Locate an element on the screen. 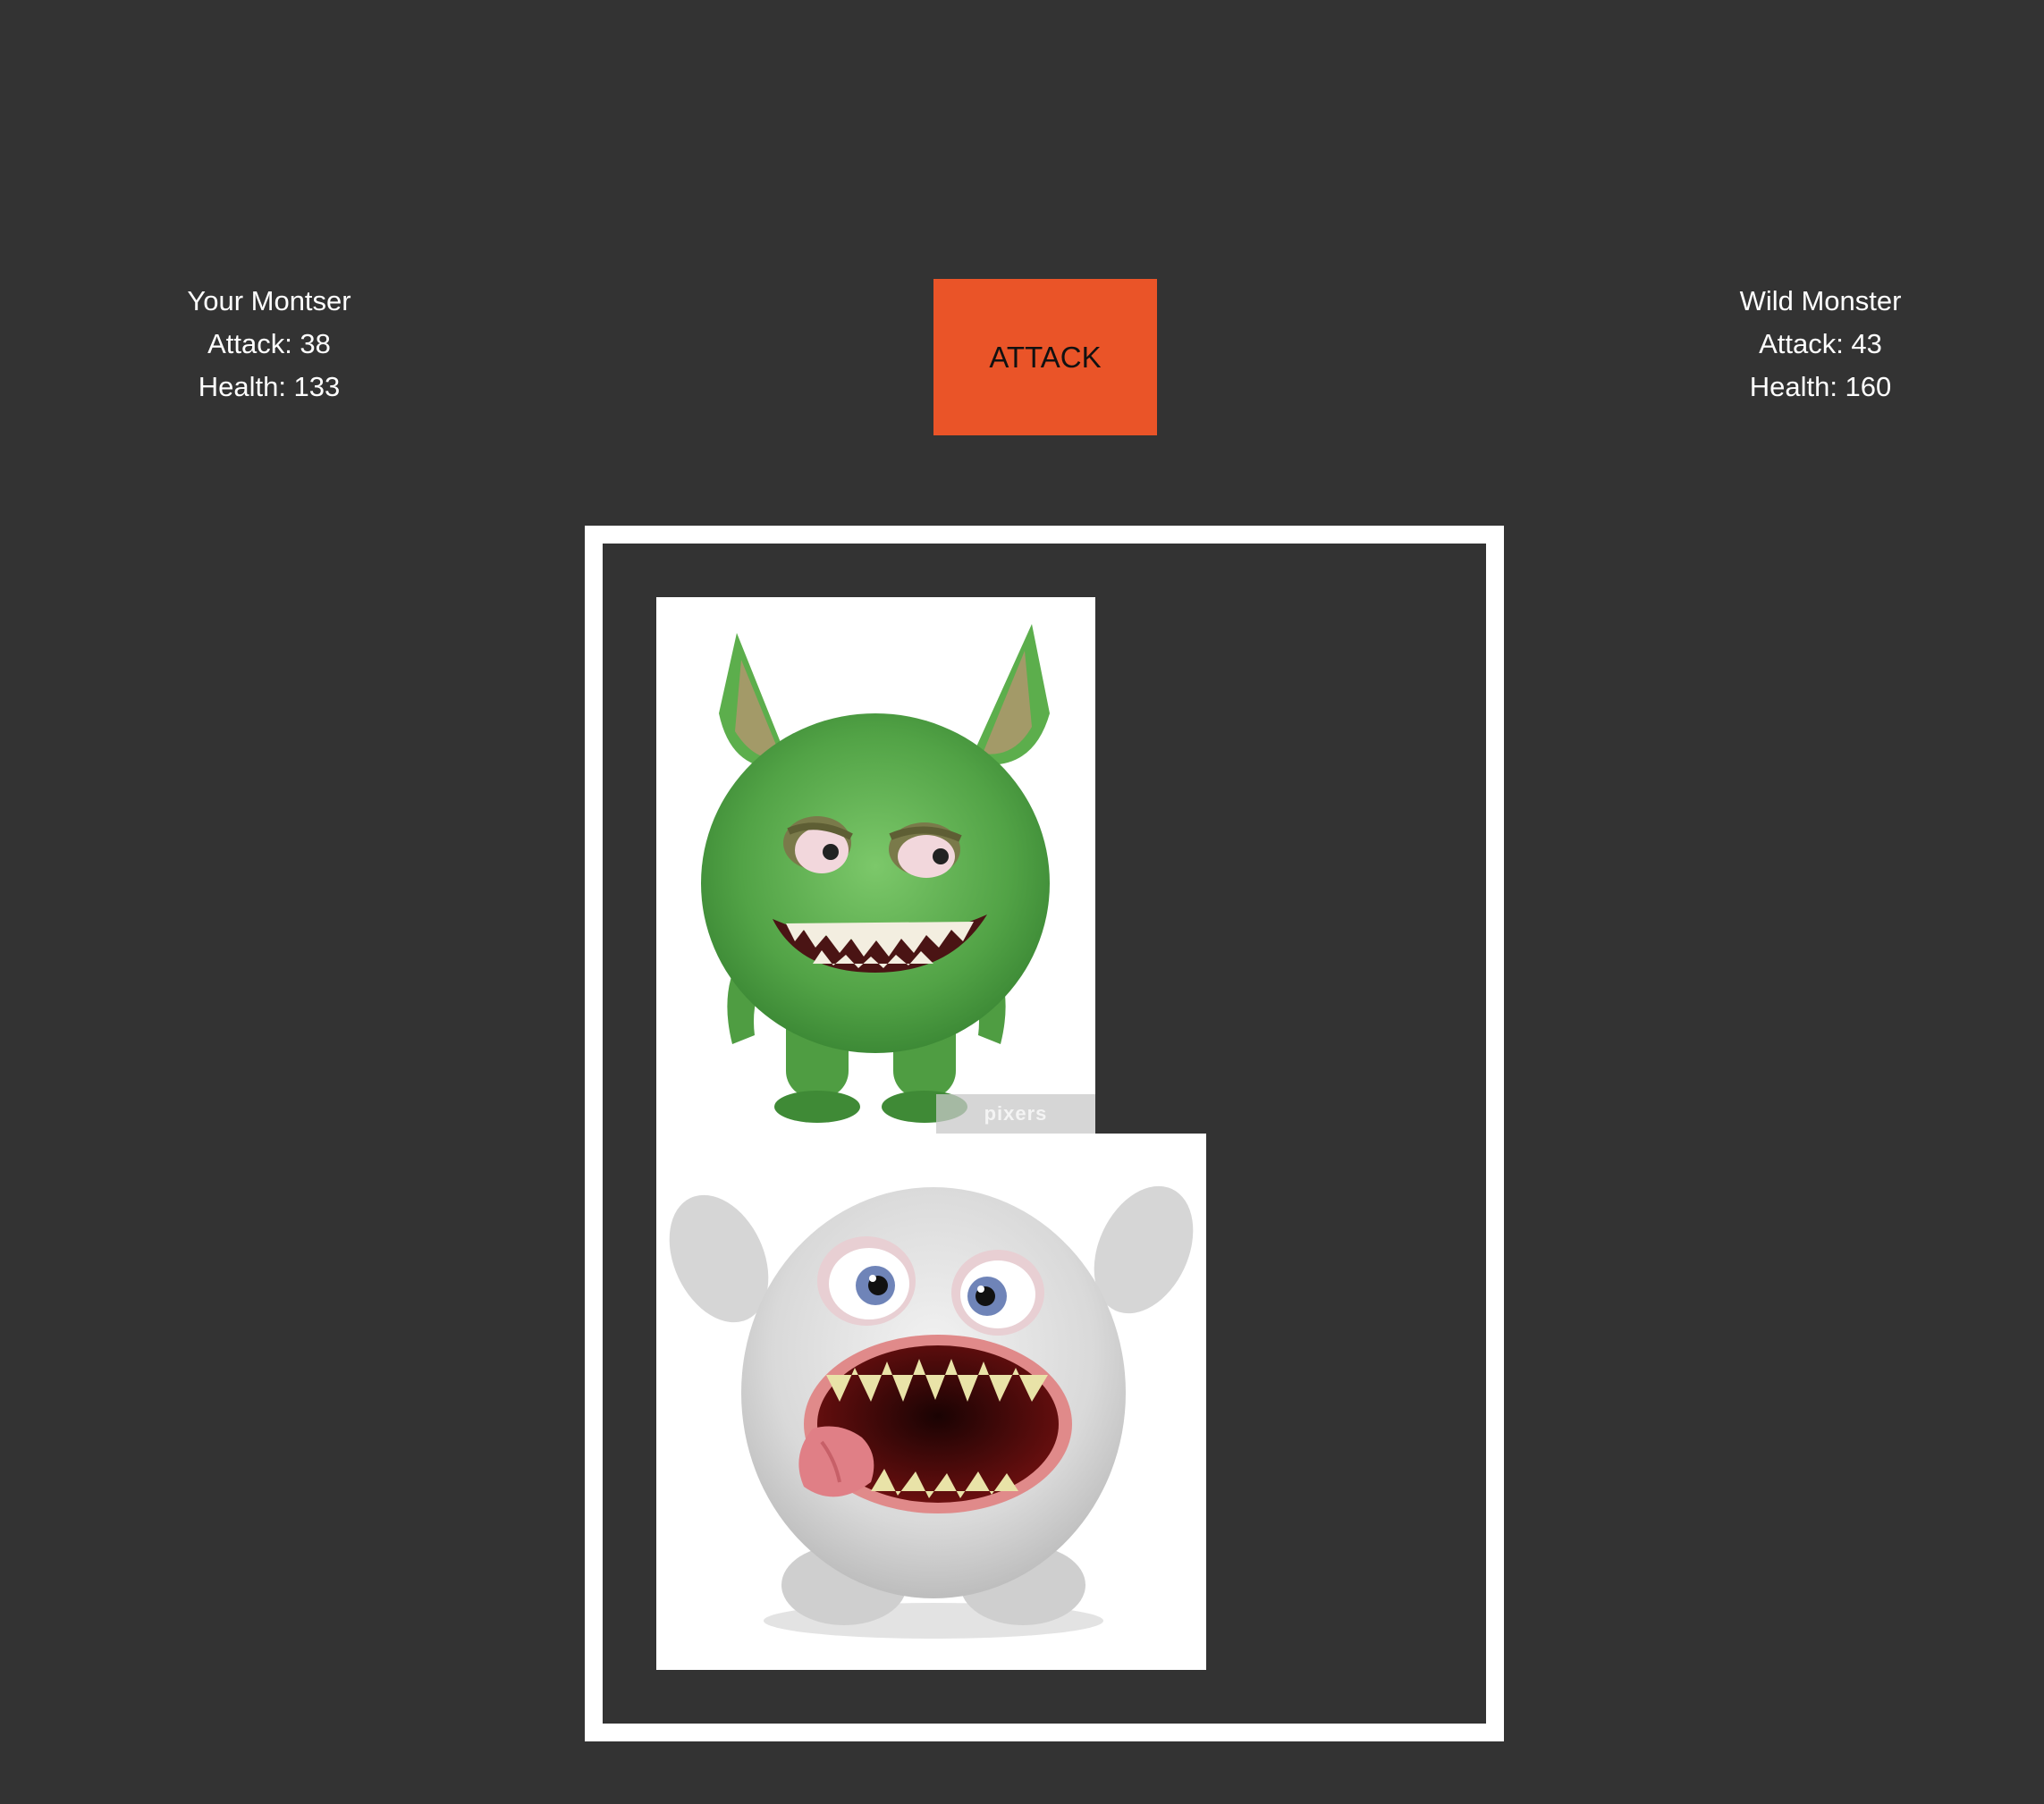 This screenshot has height=1804, width=2044. player-attack: Attack: 38 is located at coordinates (269, 343).